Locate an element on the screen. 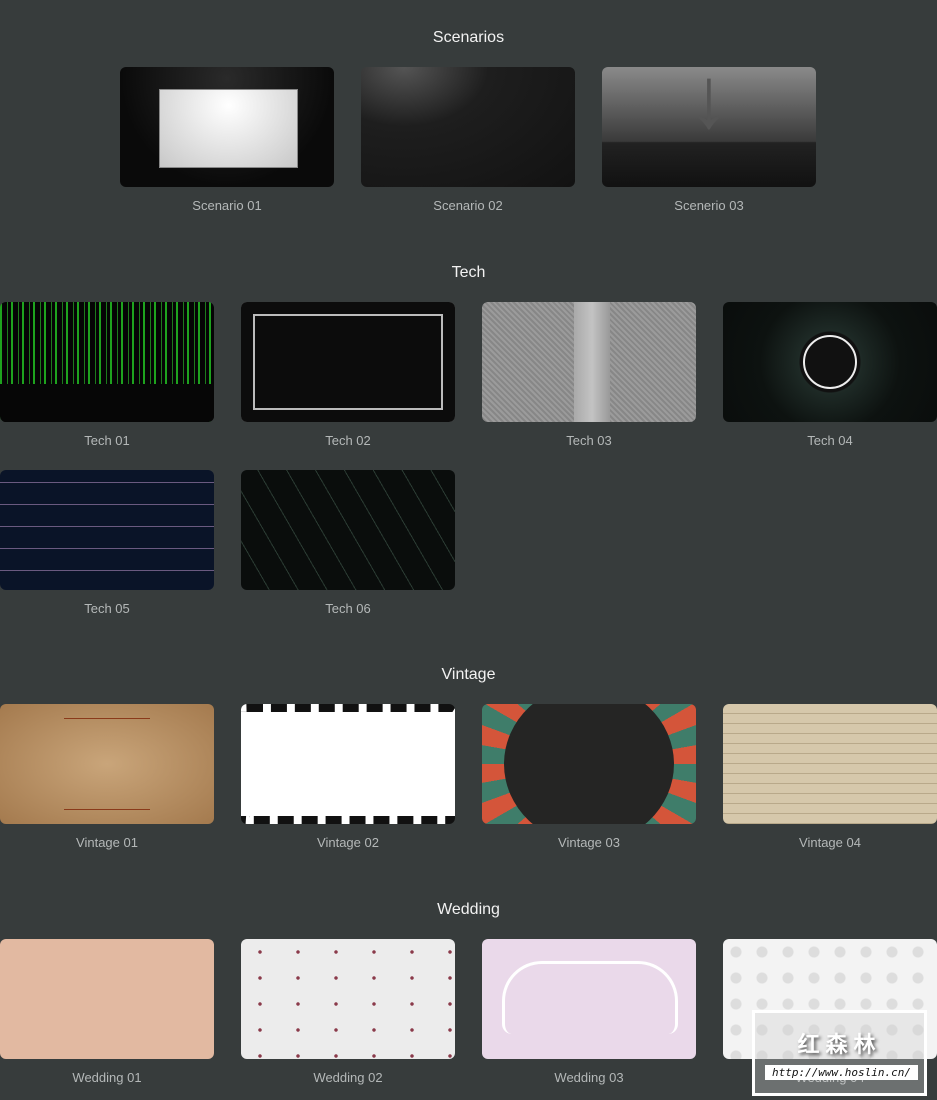 The image size is (937, 1100). template-tile: Vintage 04 is located at coordinates (830, 777).